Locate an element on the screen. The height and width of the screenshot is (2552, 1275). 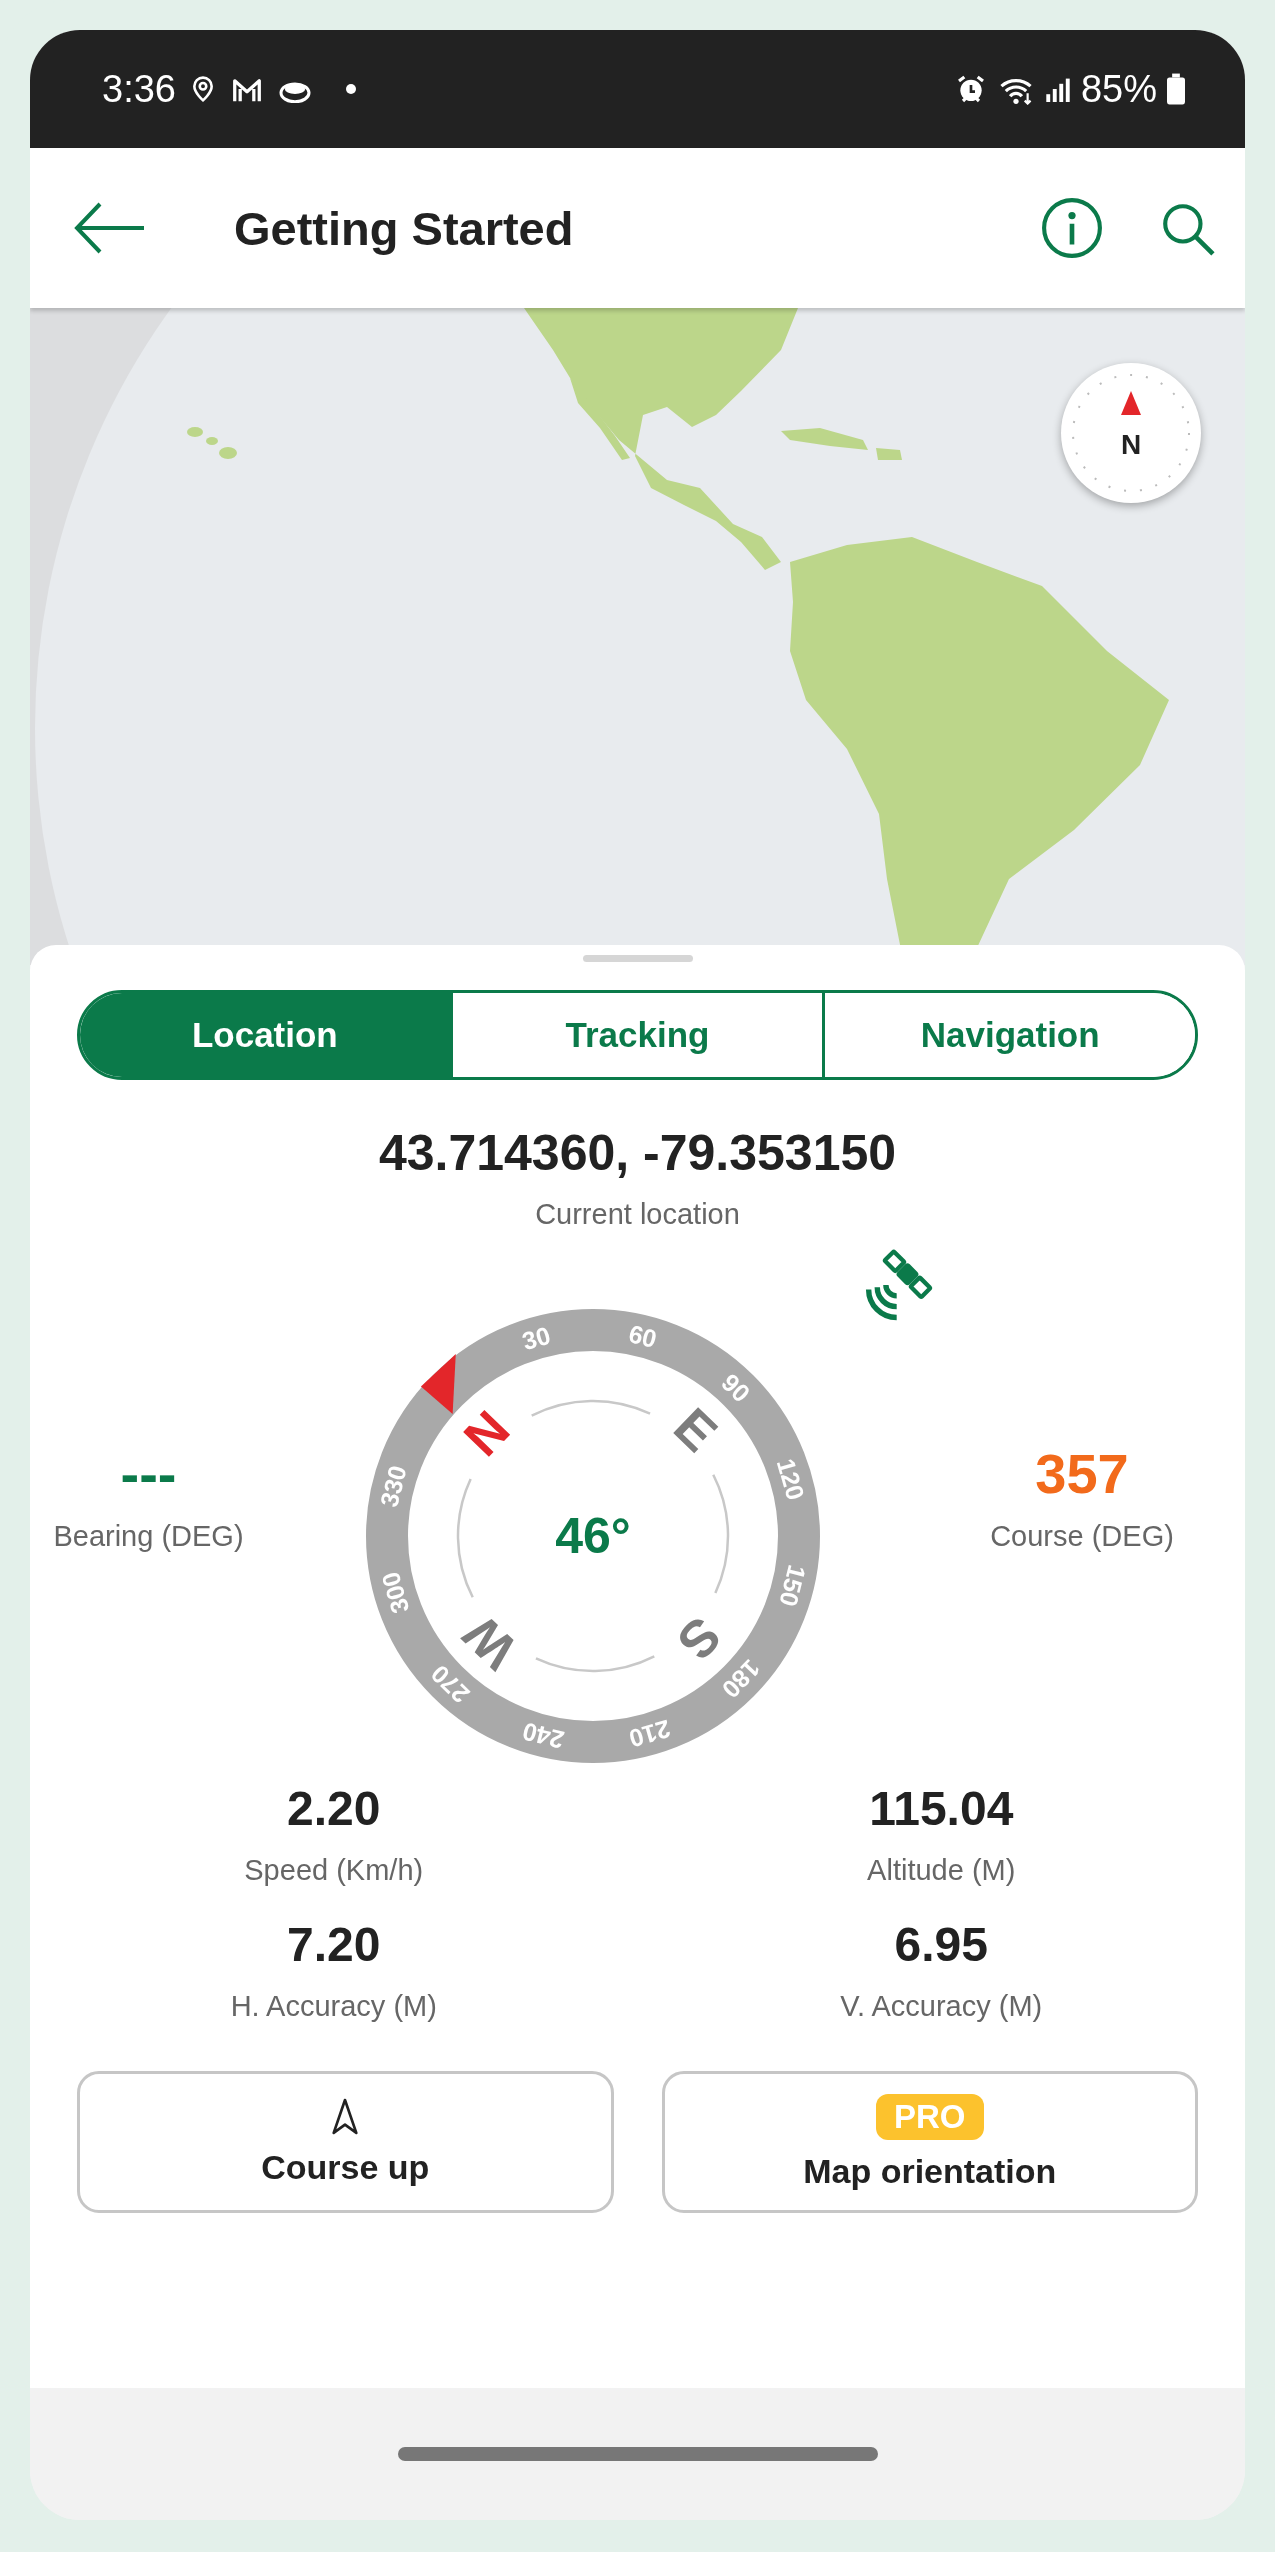
stat-value: 2.20 is located at coordinates (334, 1808).